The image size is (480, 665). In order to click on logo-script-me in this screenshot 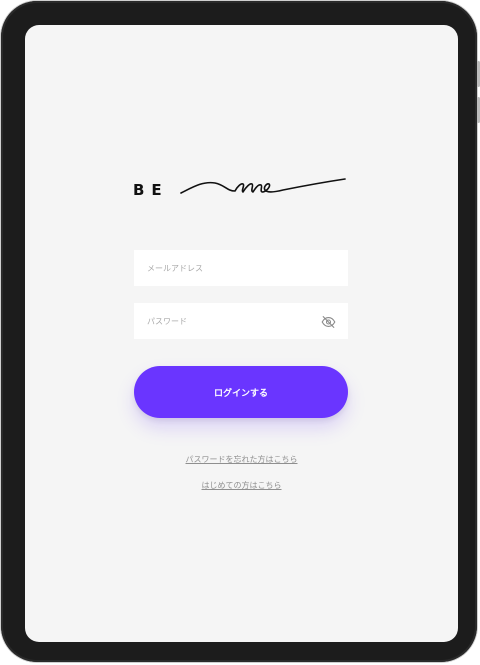, I will do `click(263, 186)`.